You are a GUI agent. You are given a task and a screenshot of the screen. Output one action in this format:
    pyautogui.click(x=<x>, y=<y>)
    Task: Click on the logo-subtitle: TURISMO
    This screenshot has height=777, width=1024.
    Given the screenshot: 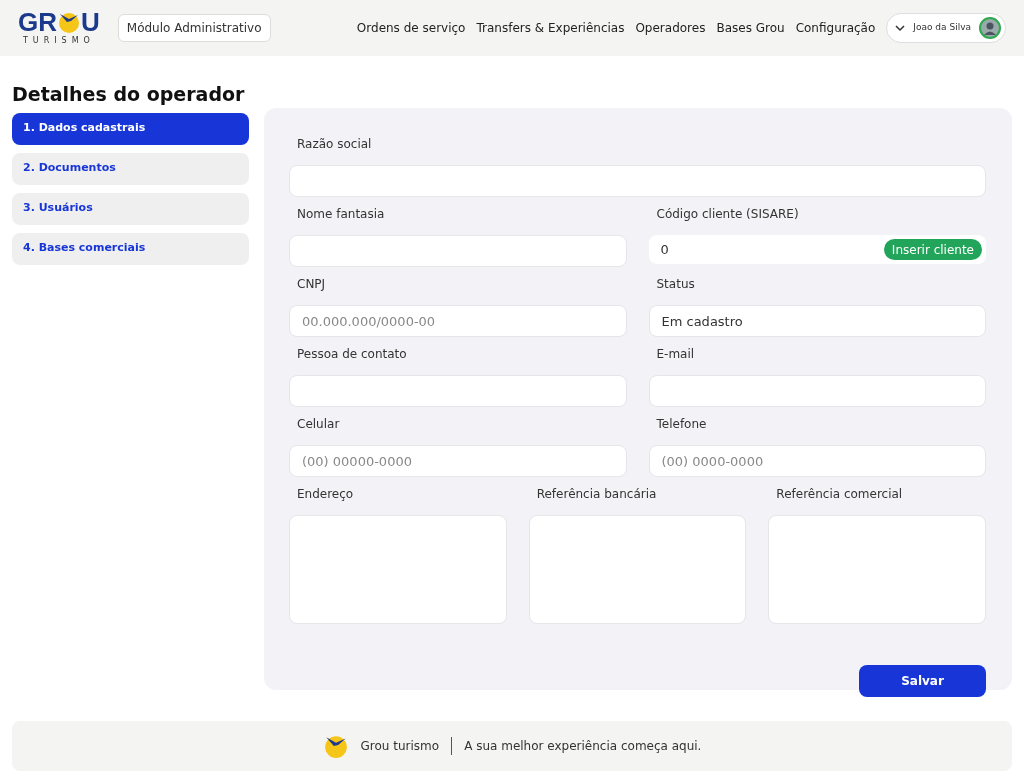 What is the action you would take?
    pyautogui.click(x=58, y=41)
    